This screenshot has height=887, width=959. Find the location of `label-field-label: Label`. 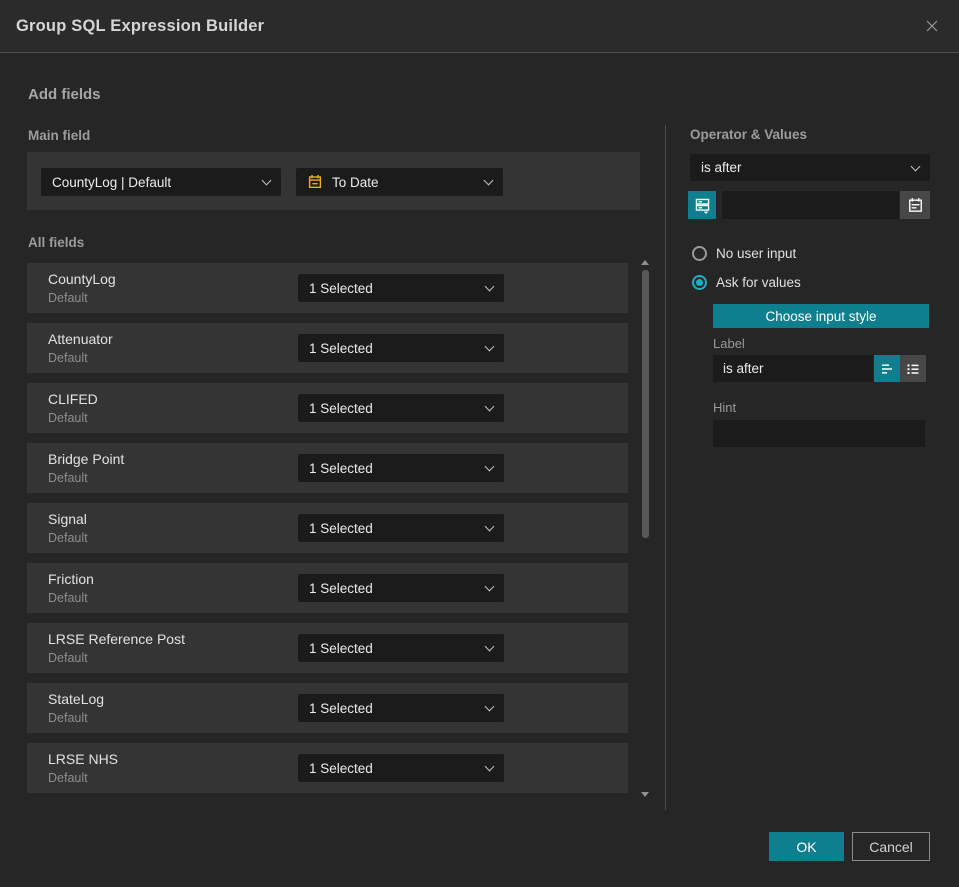

label-field-label: Label is located at coordinates (729, 343).